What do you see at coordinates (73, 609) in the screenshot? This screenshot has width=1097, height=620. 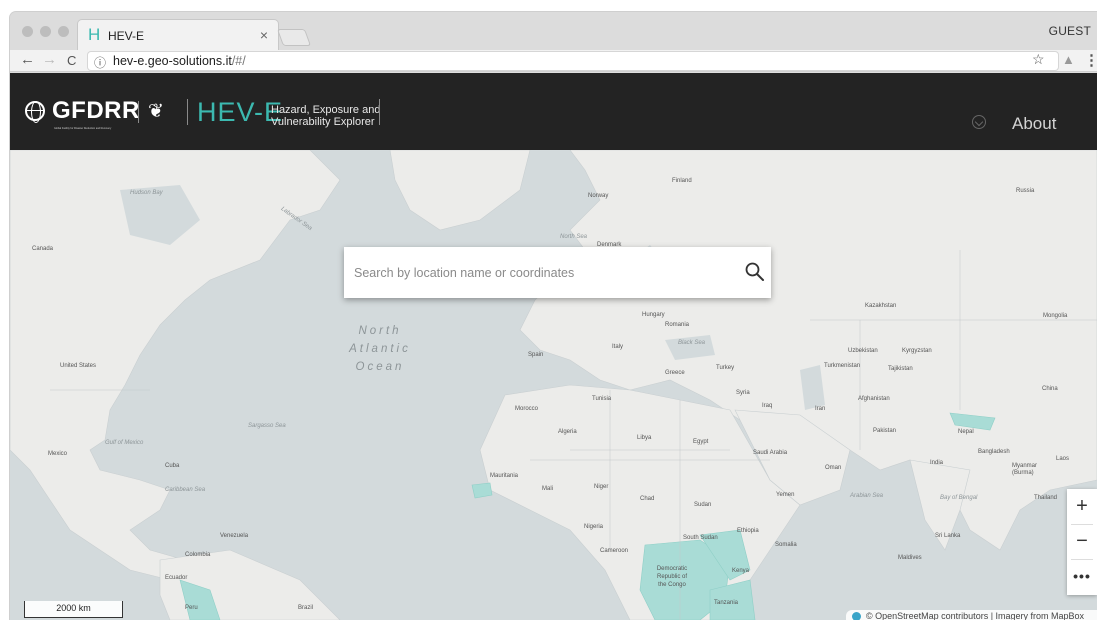 I see `map-scale-bar: 2000 km` at bounding box center [73, 609].